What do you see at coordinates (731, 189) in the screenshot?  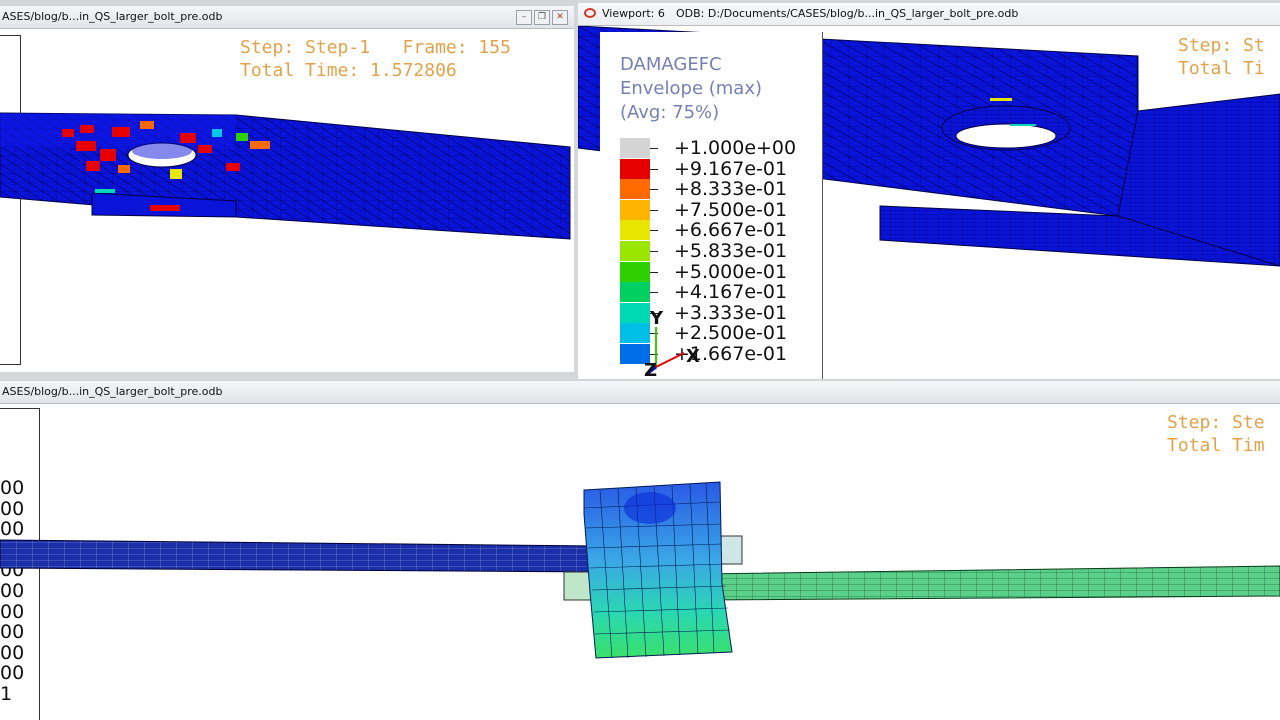 I see `legend-value: +8.333e-01` at bounding box center [731, 189].